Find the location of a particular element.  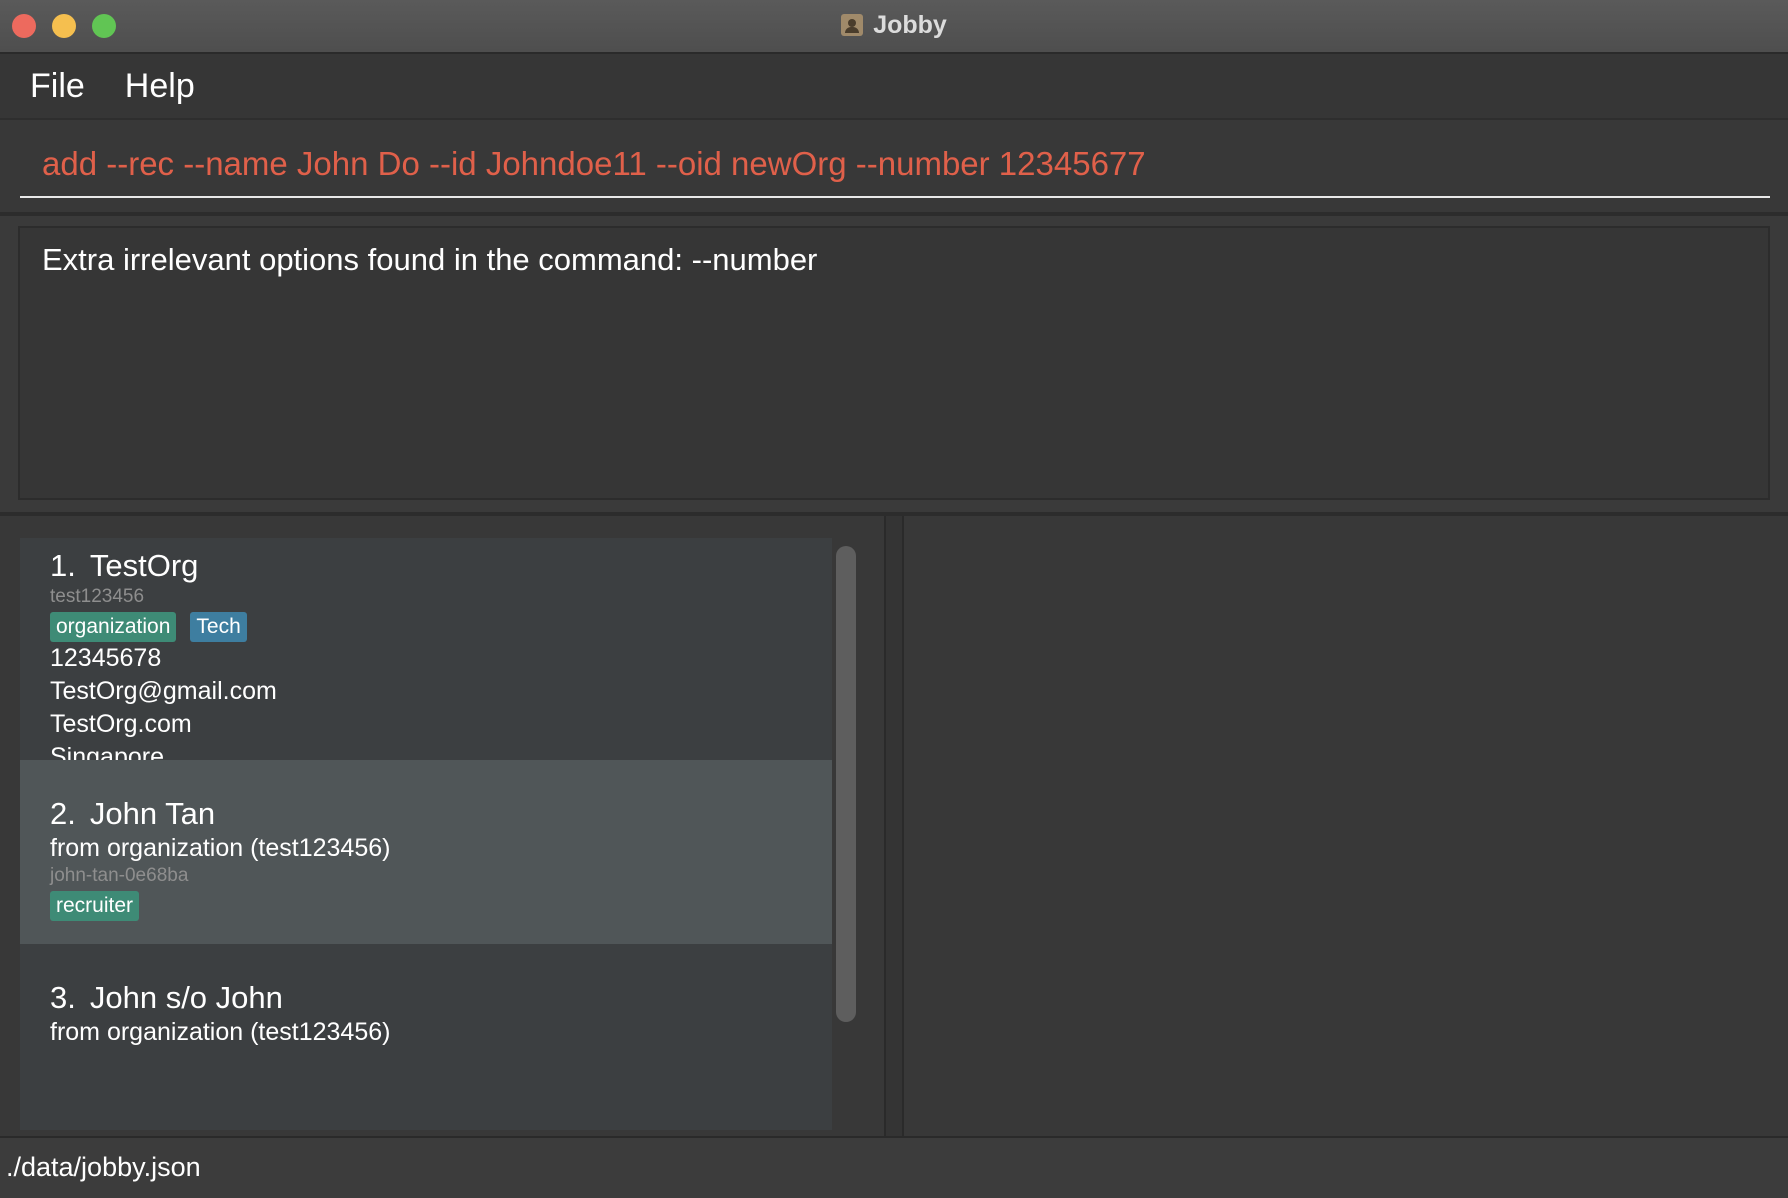

contact-id: test123456 is located at coordinates (97, 596).